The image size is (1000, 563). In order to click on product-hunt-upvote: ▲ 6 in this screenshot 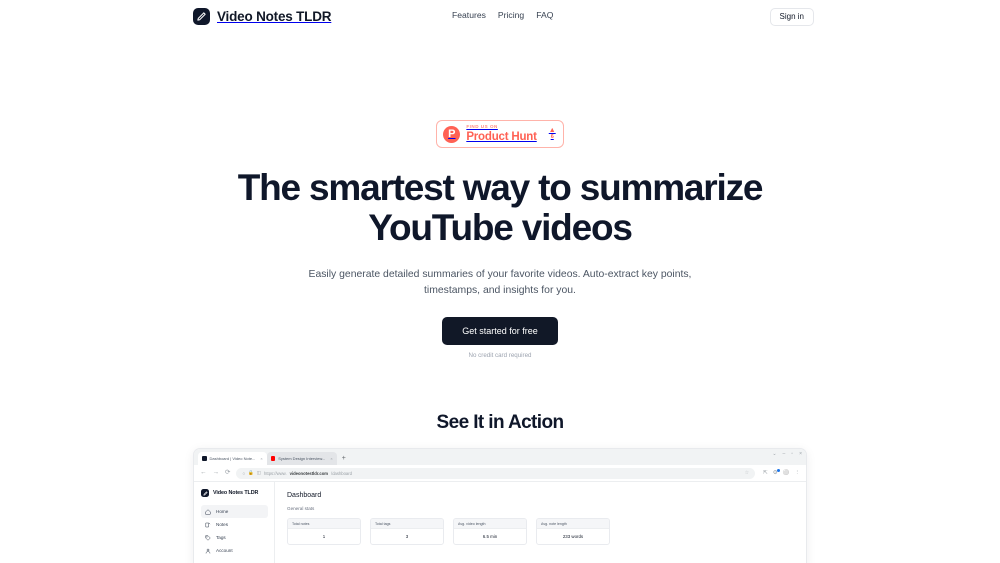, I will do `click(549, 133)`.